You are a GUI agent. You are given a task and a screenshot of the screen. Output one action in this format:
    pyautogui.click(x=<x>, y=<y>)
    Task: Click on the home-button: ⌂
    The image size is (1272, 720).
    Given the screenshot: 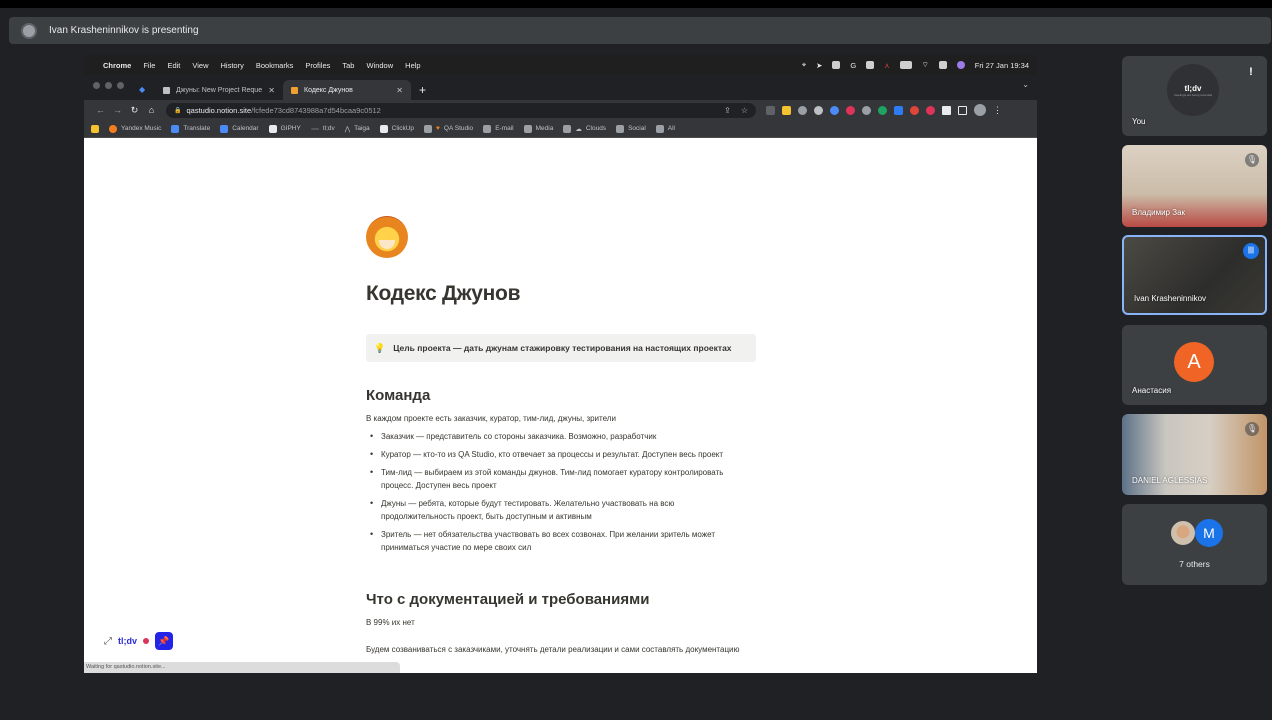 What is the action you would take?
    pyautogui.click(x=151, y=110)
    